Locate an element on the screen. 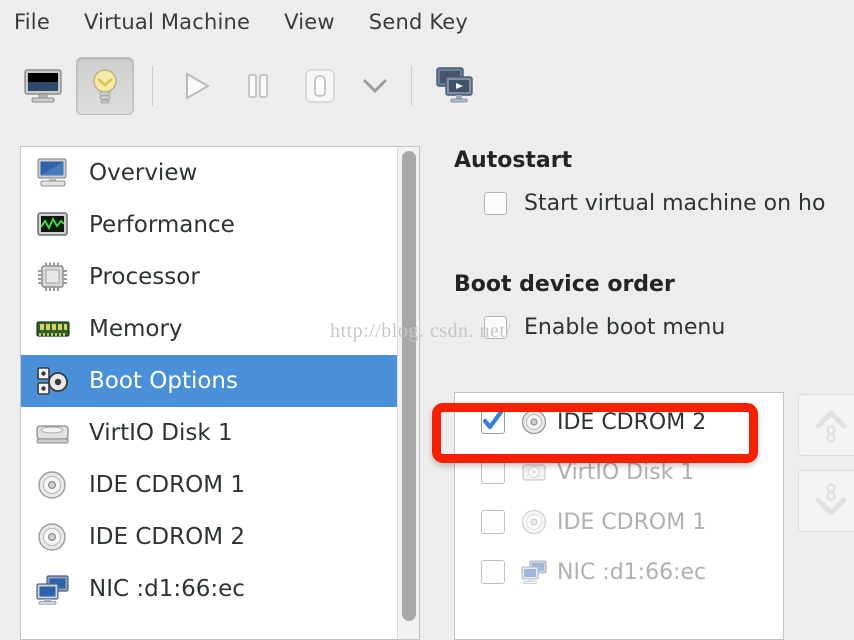 The image size is (854, 640). menu-view: View is located at coordinates (309, 22).